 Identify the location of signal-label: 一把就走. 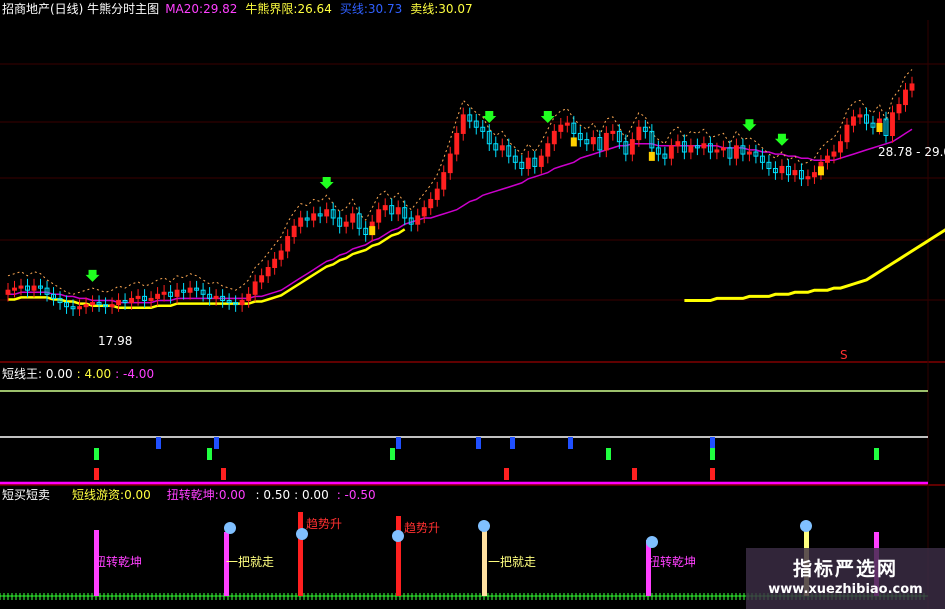
(250, 562).